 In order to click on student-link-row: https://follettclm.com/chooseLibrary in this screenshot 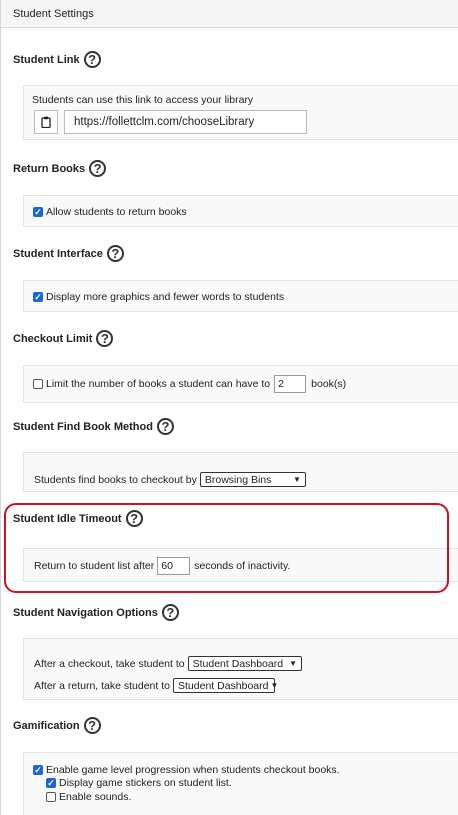, I will do `click(170, 122)`.